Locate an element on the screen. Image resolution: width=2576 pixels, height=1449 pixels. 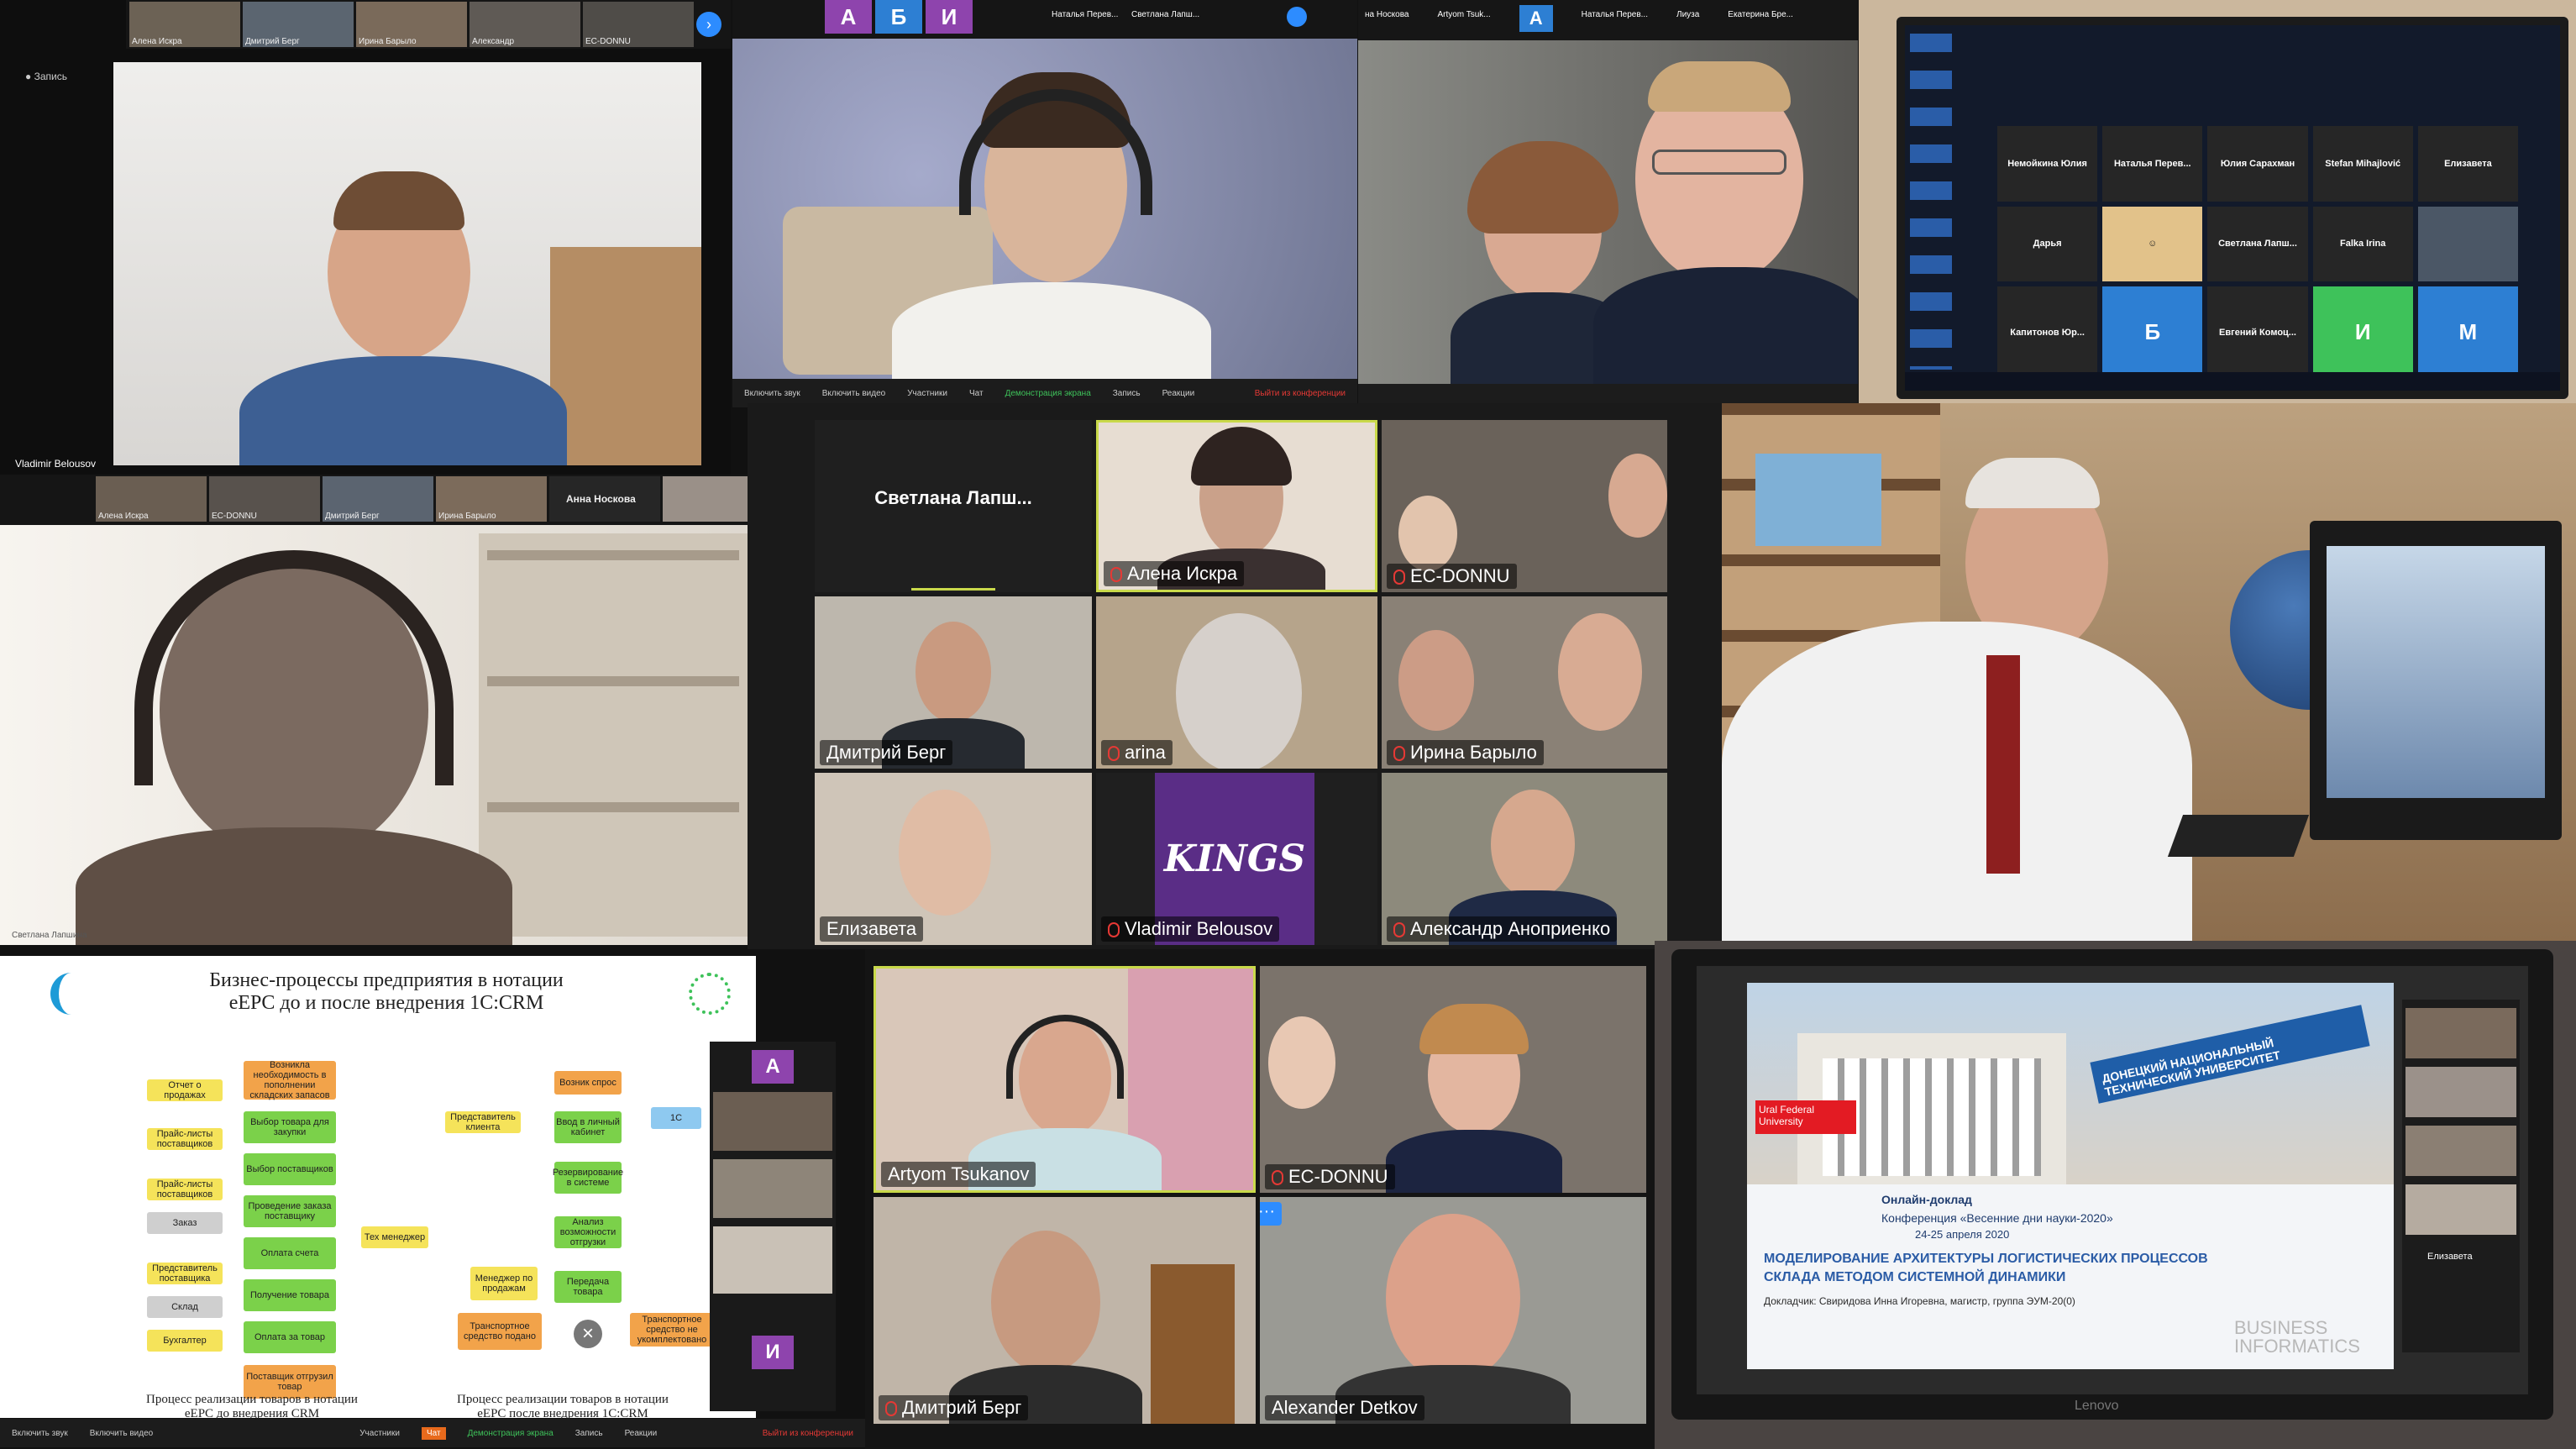
strip-thumb: Александр is located at coordinates (525, 24).